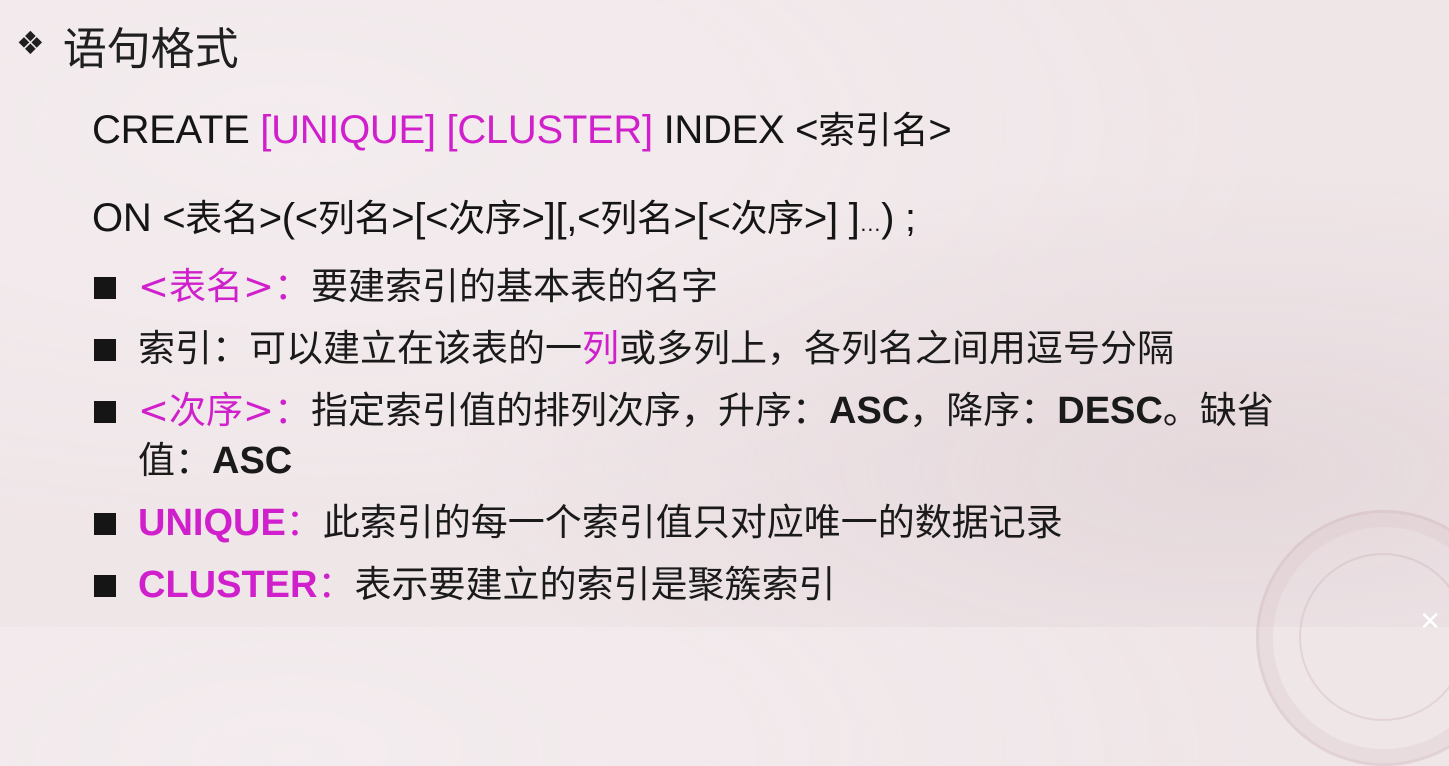 The height and width of the screenshot is (766, 1449). What do you see at coordinates (1218, 410) in the screenshot?
I see `term-description: 。缺省` at bounding box center [1218, 410].